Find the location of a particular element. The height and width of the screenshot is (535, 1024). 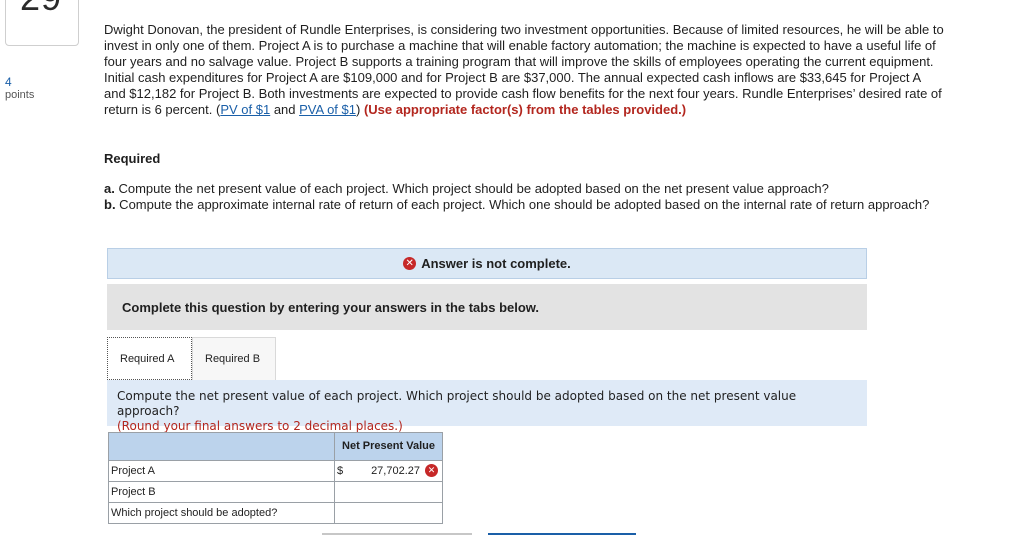

close-paren: ) is located at coordinates (359, 109).